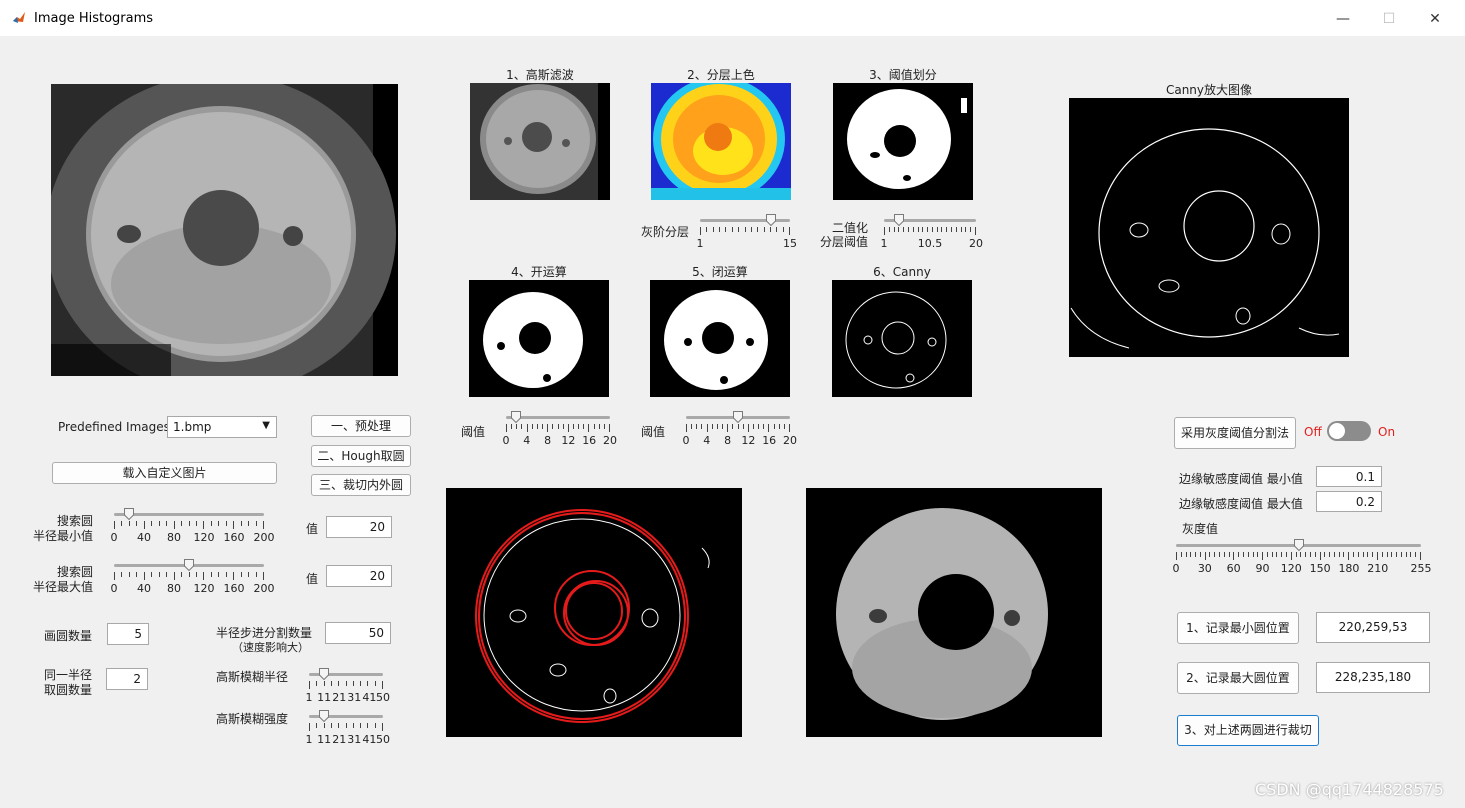  I want to click on slider-tick-label: 40, so click(144, 588).